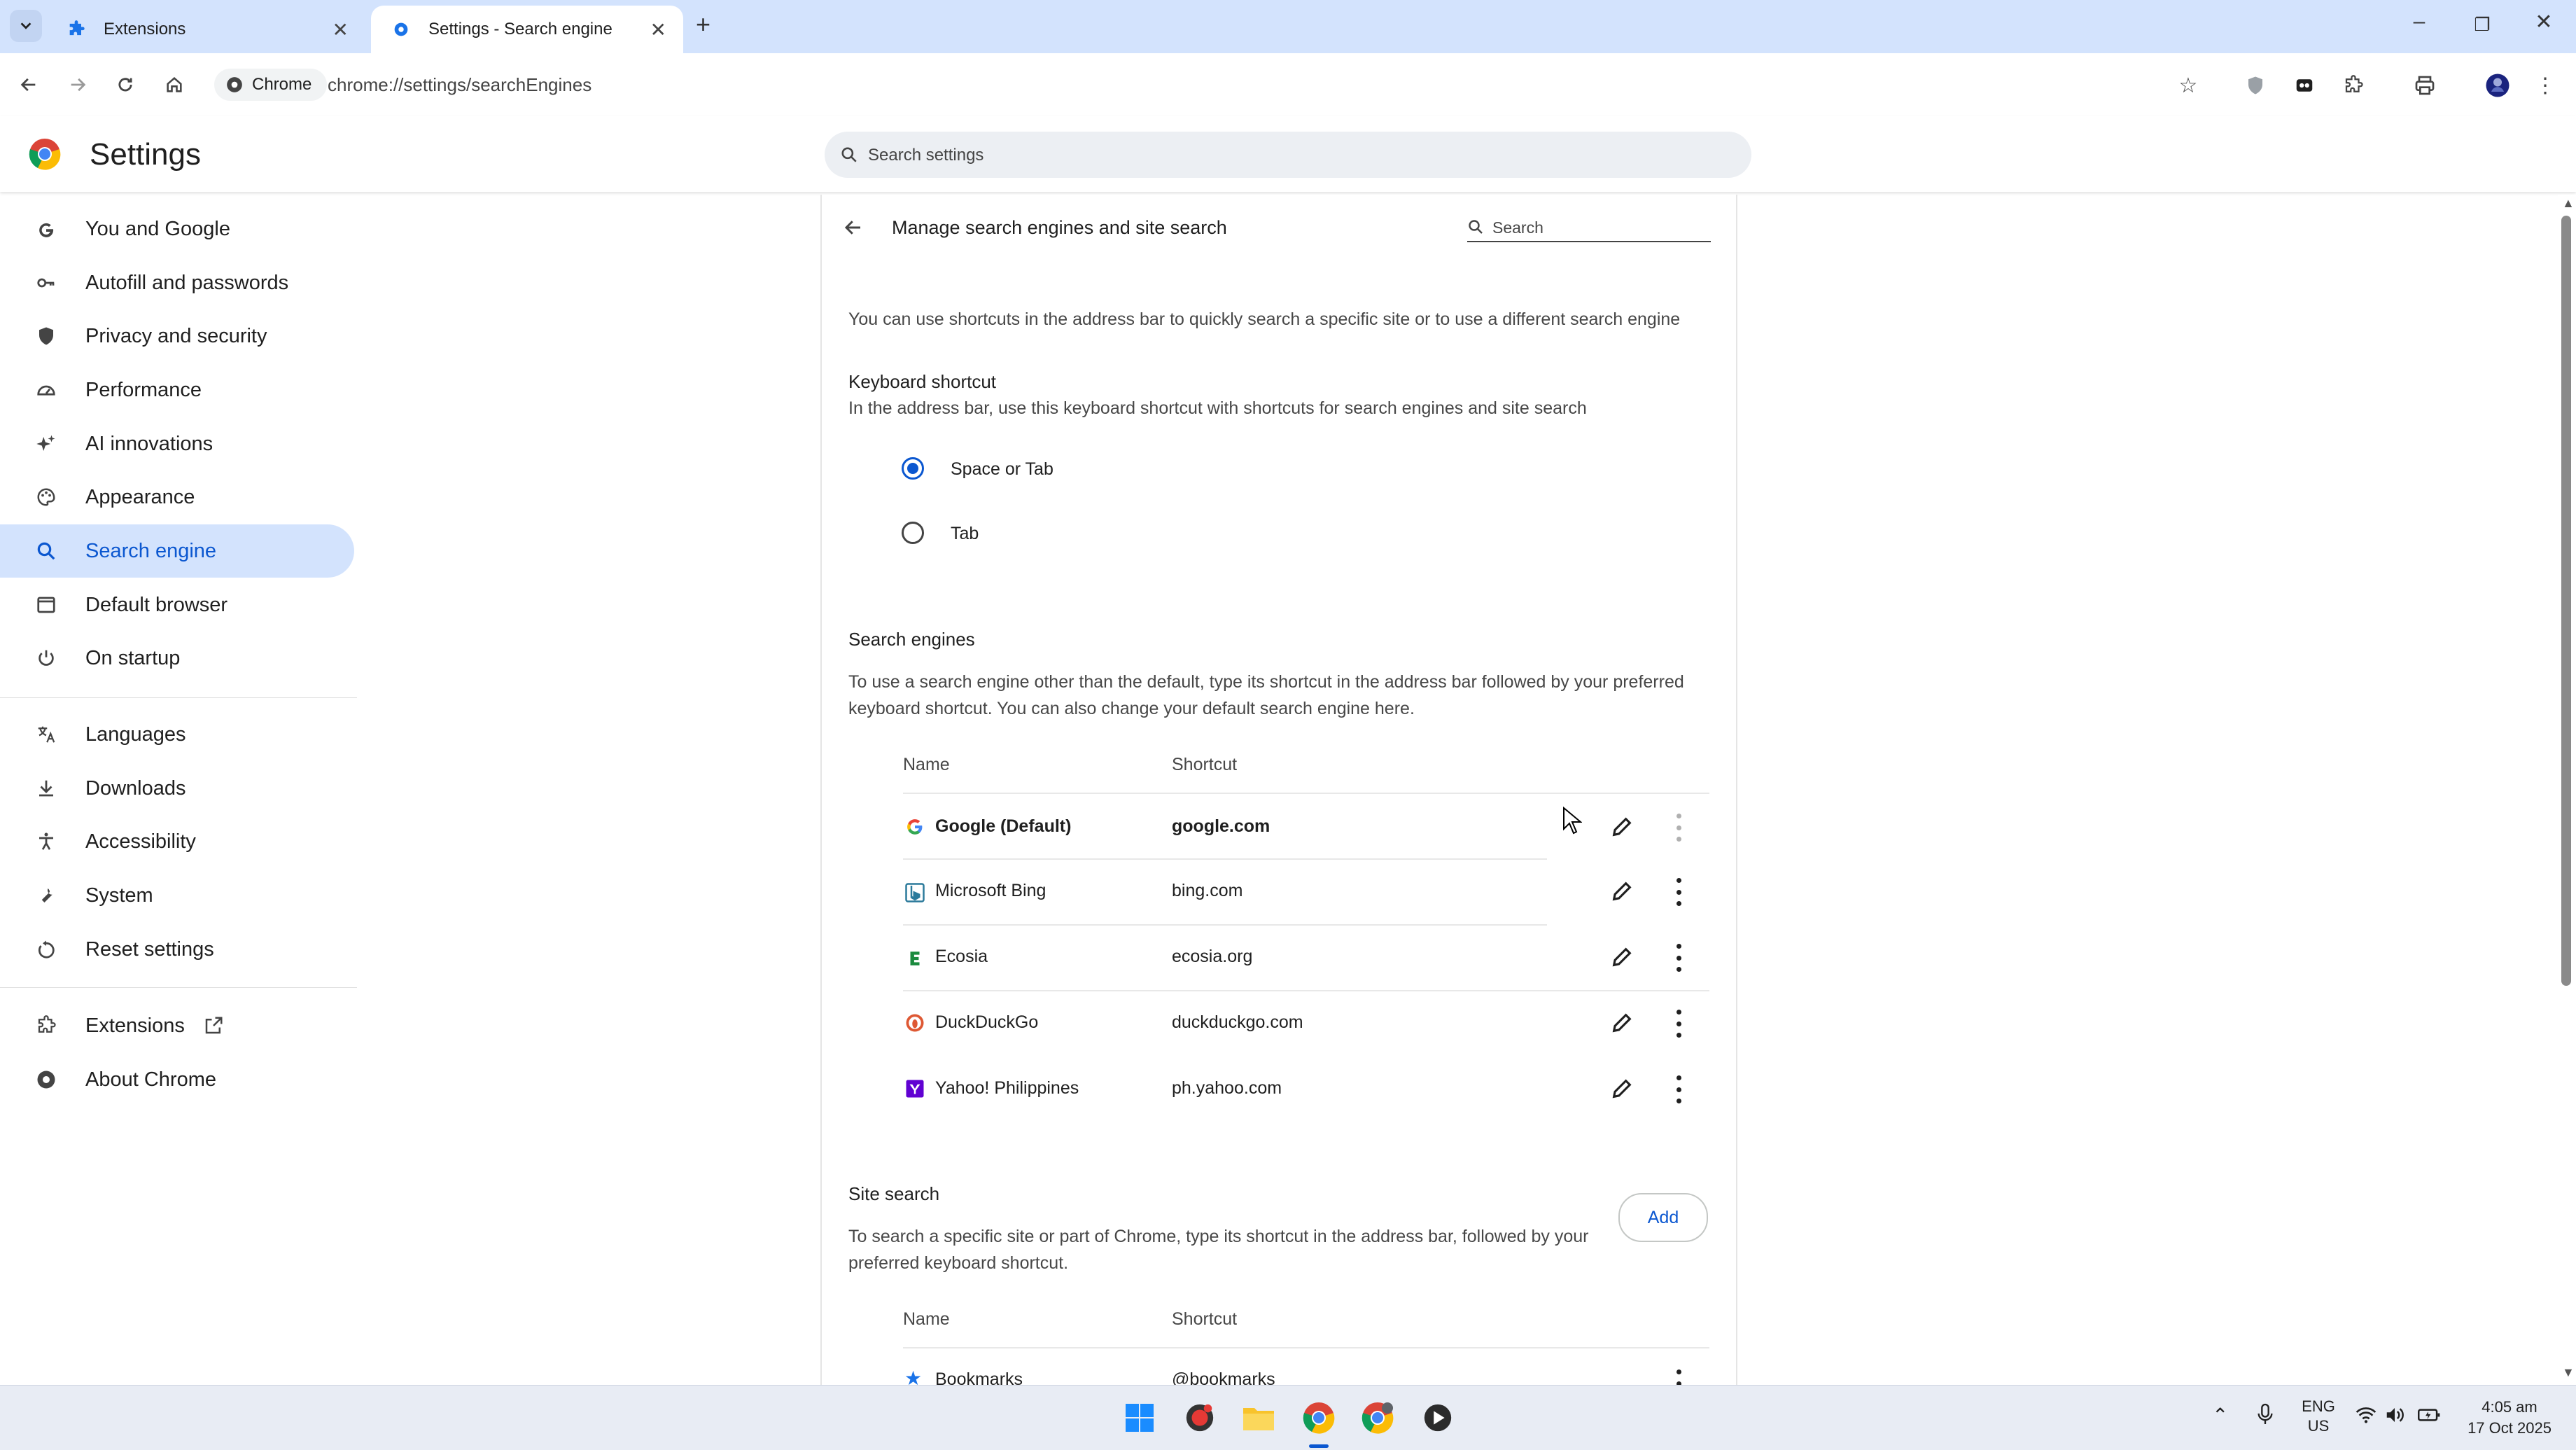 This screenshot has width=2576, height=1450. What do you see at coordinates (2366, 1417) in the screenshot?
I see `wifi-icon` at bounding box center [2366, 1417].